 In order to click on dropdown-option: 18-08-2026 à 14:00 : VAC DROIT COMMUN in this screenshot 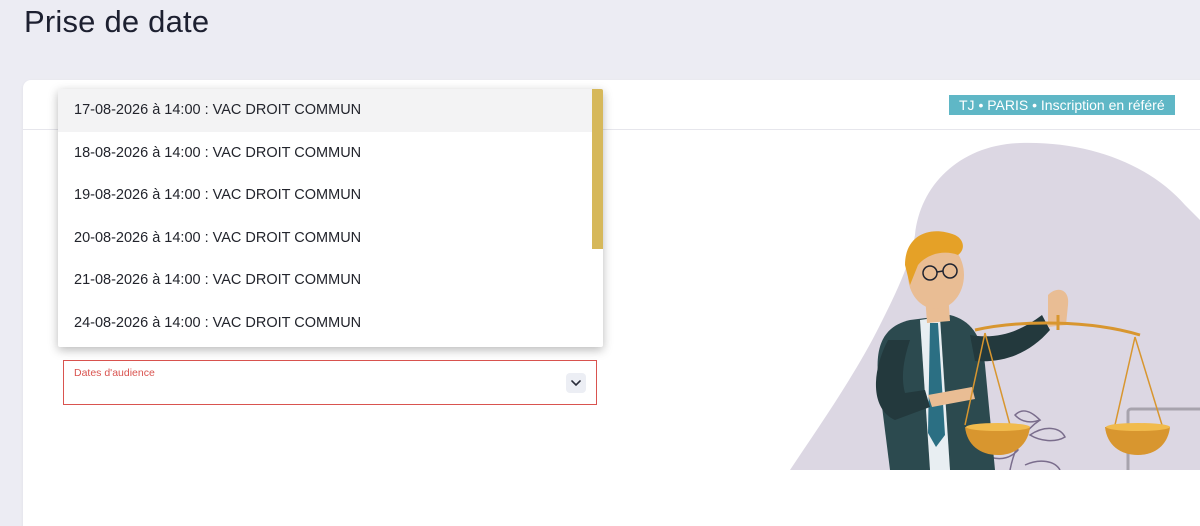, I will do `click(330, 153)`.